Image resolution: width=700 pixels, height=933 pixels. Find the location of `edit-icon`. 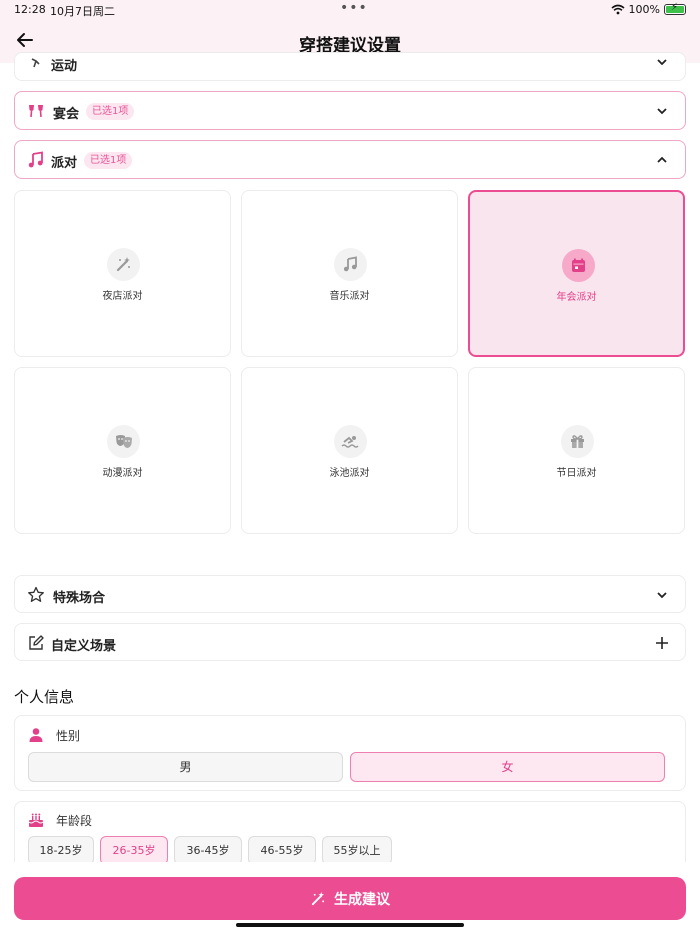

edit-icon is located at coordinates (36, 642).